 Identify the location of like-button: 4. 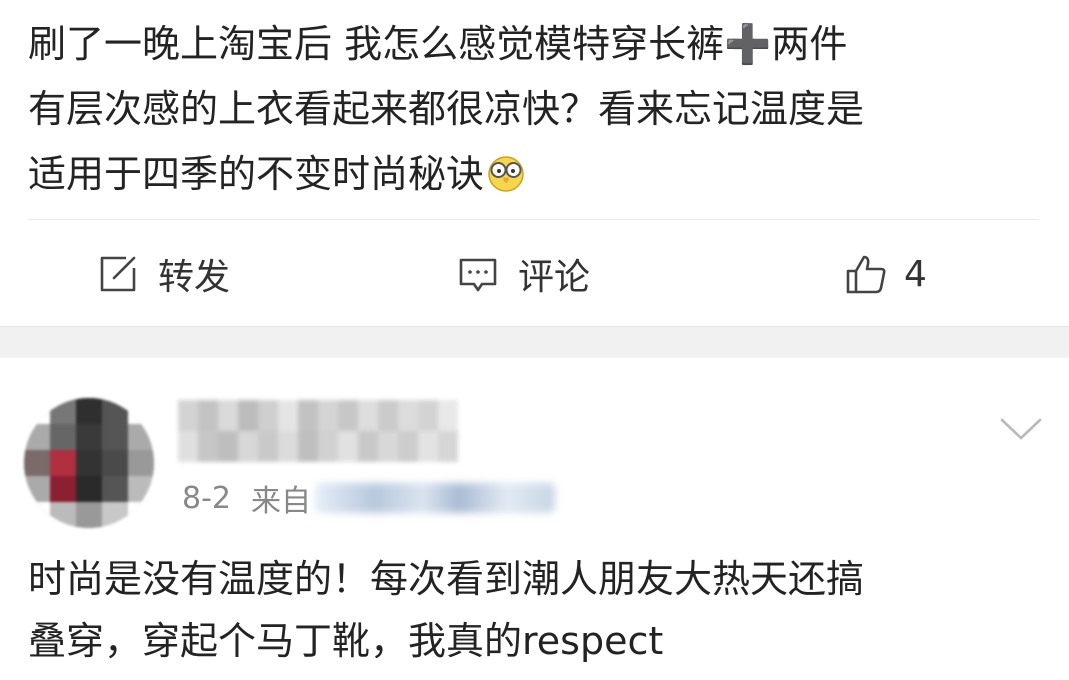
(885, 274).